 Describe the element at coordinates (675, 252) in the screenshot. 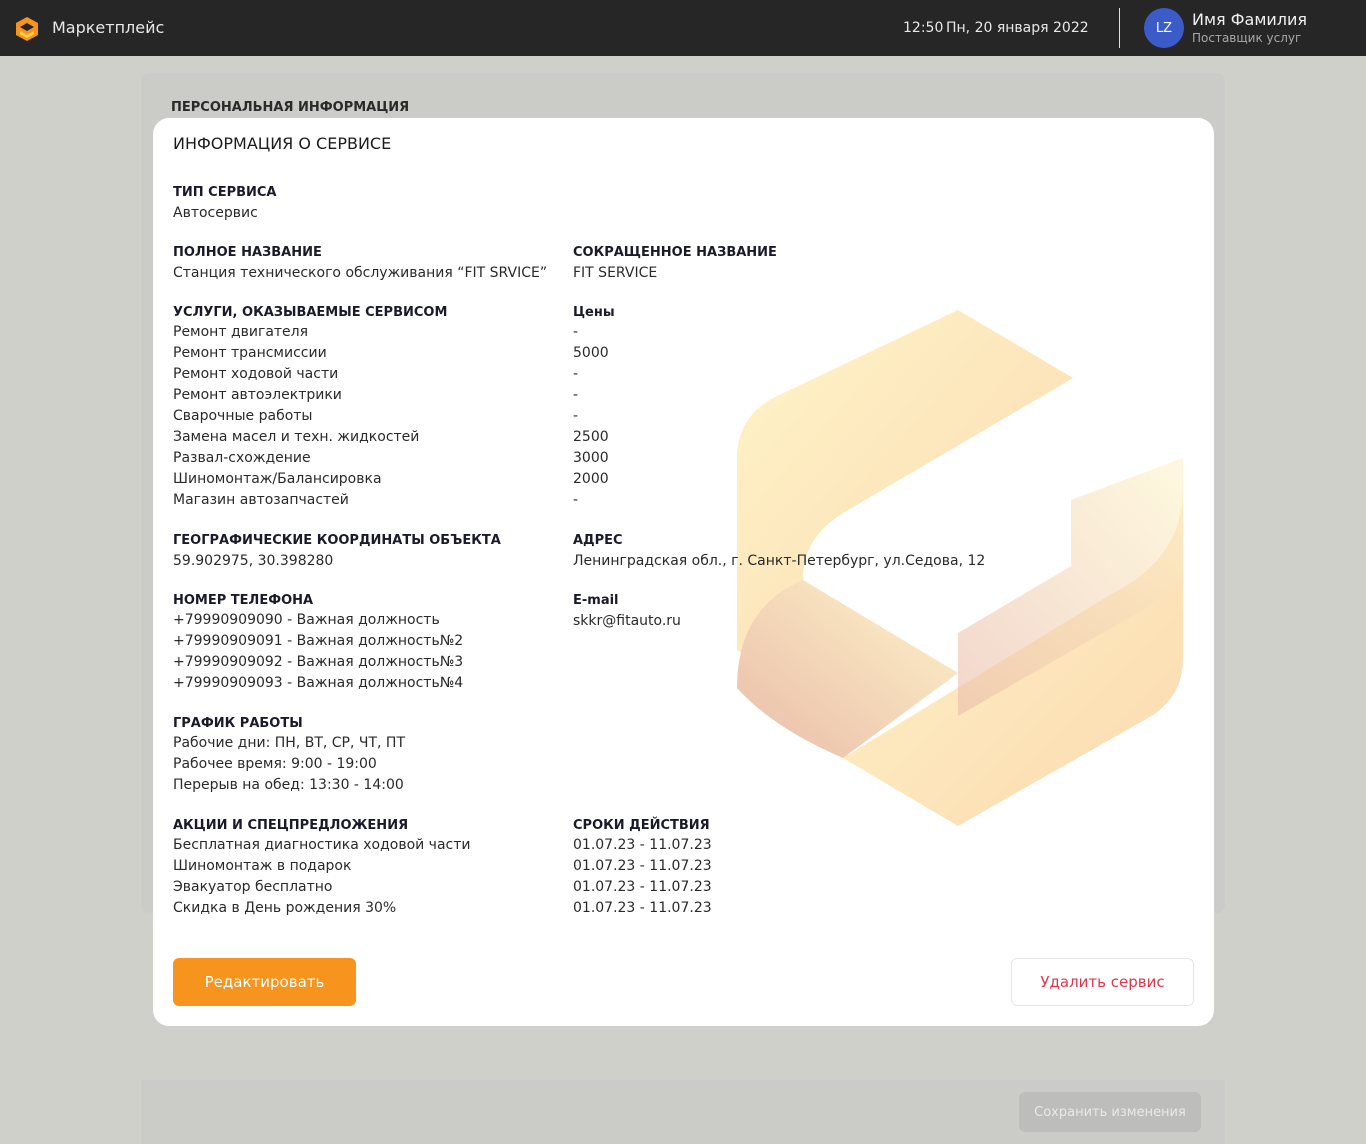

I see `short-name-label: СОКРАЩЕННОЕ НАЗВАНИЕ` at that location.